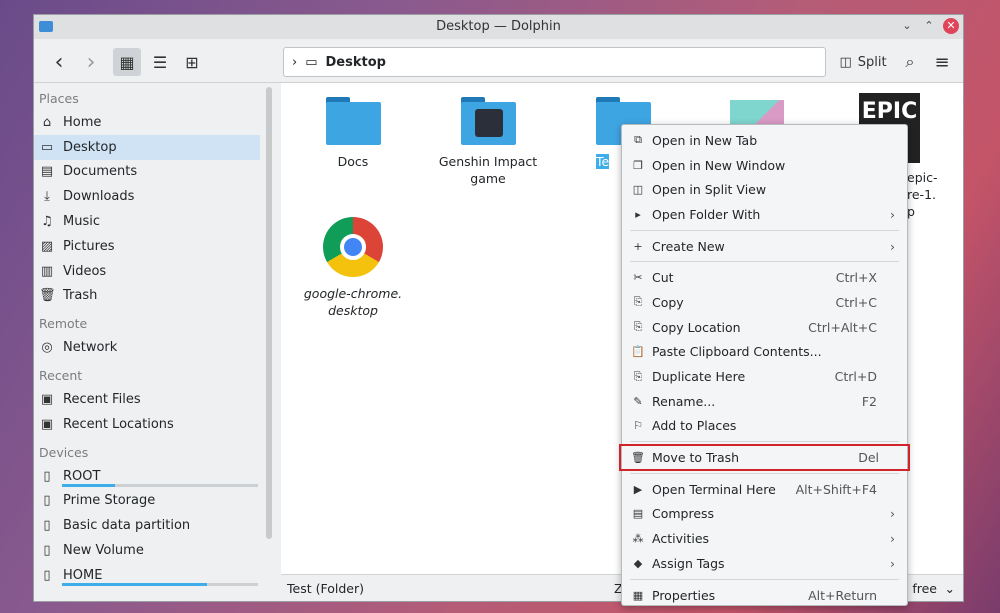 This screenshot has height=613, width=1000. What do you see at coordinates (638, 489) in the screenshot?
I see `menu-icon: ▶` at bounding box center [638, 489].